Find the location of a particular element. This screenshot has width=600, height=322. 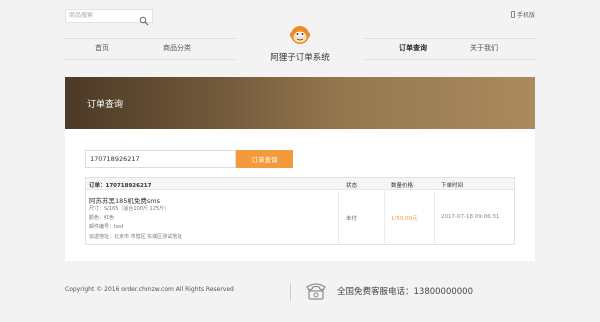

delivery-address: 派送地址：北京市 市辖区 东城区测试地址 is located at coordinates (136, 237).